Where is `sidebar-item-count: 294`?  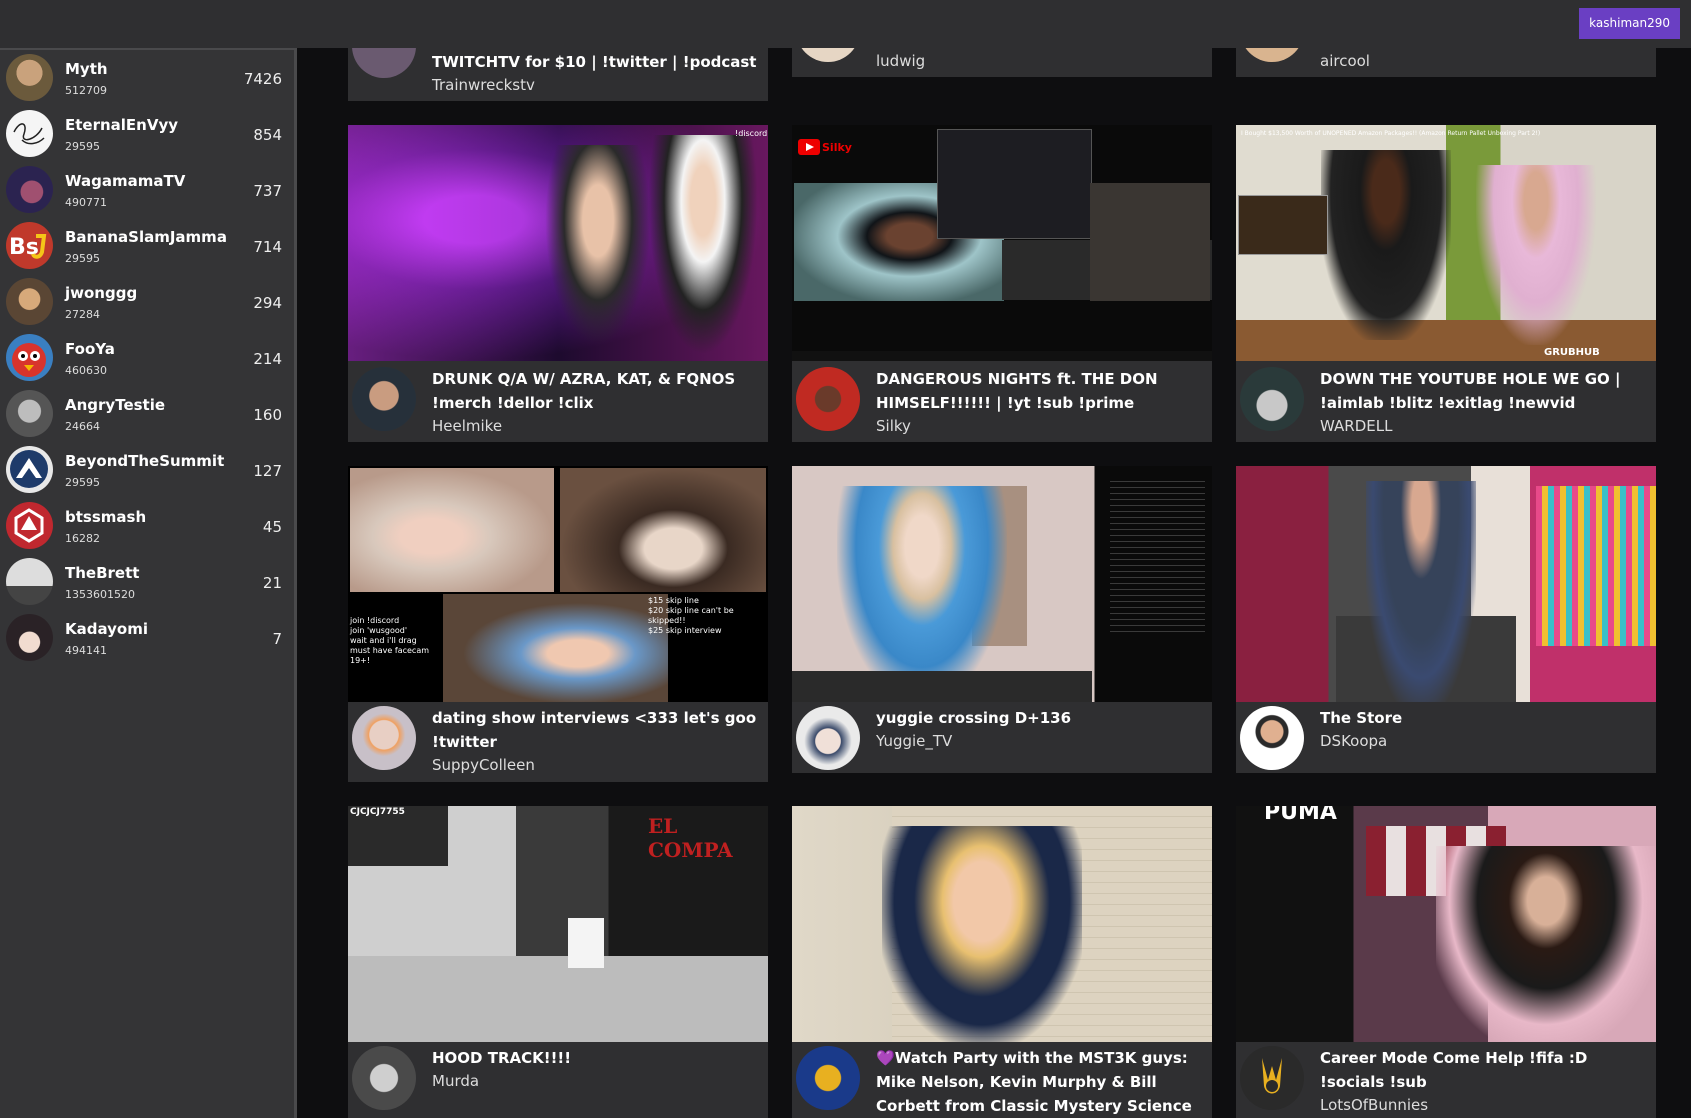 sidebar-item-count: 294 is located at coordinates (267, 303).